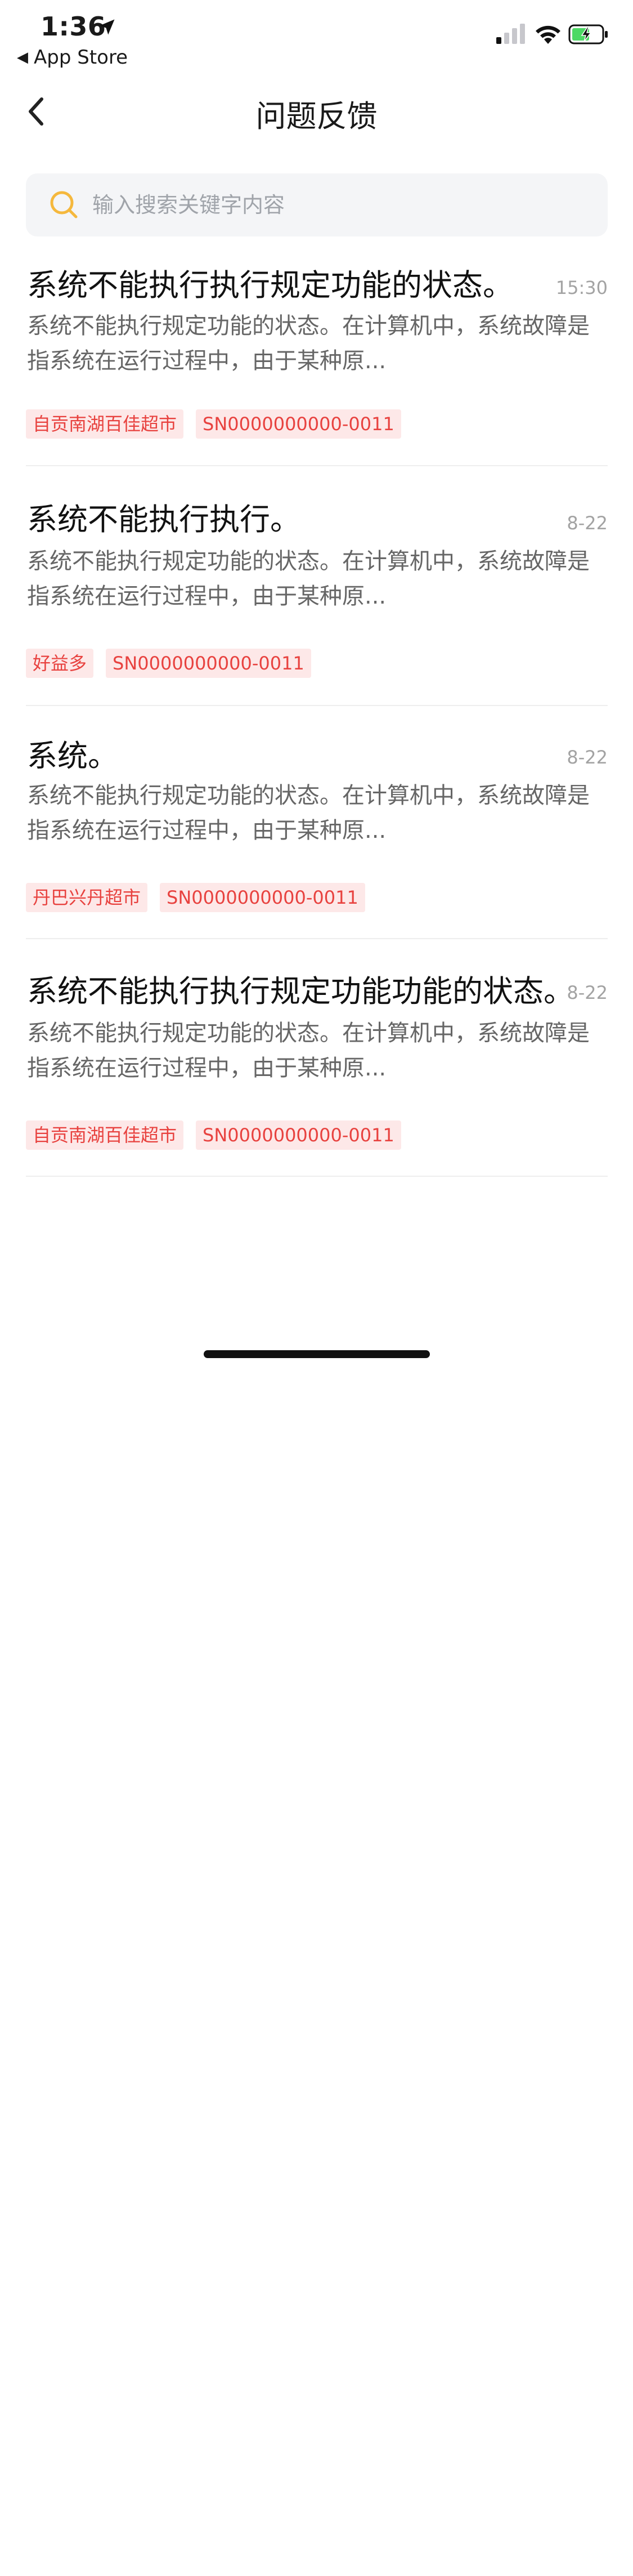 This screenshot has width=633, height=2576. I want to click on search-icon, so click(64, 204).